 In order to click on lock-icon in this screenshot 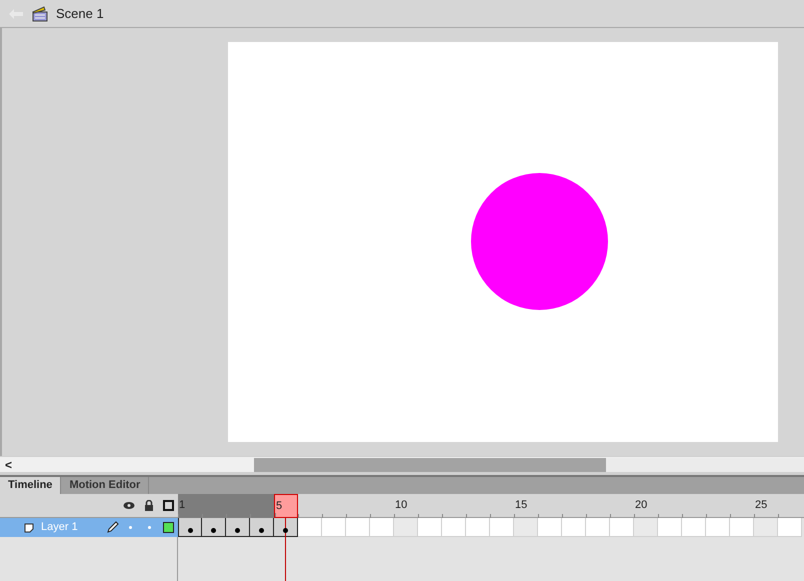, I will do `click(149, 505)`.